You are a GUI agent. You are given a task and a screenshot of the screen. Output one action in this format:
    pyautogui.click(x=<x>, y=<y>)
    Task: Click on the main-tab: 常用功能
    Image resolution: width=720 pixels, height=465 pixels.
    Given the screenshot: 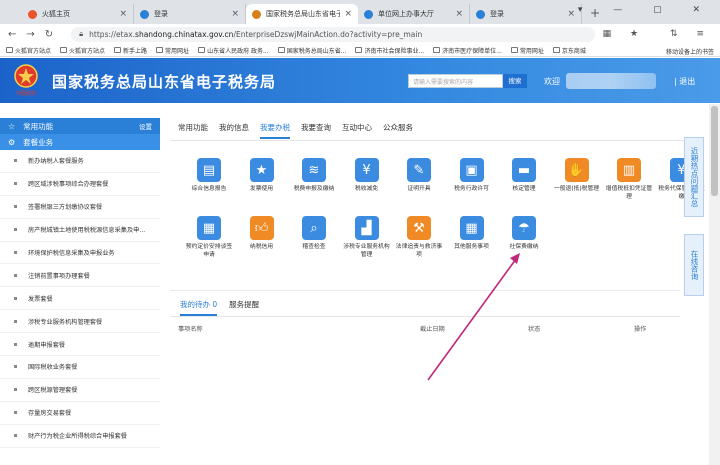 What is the action you would take?
    pyautogui.click(x=193, y=130)
    